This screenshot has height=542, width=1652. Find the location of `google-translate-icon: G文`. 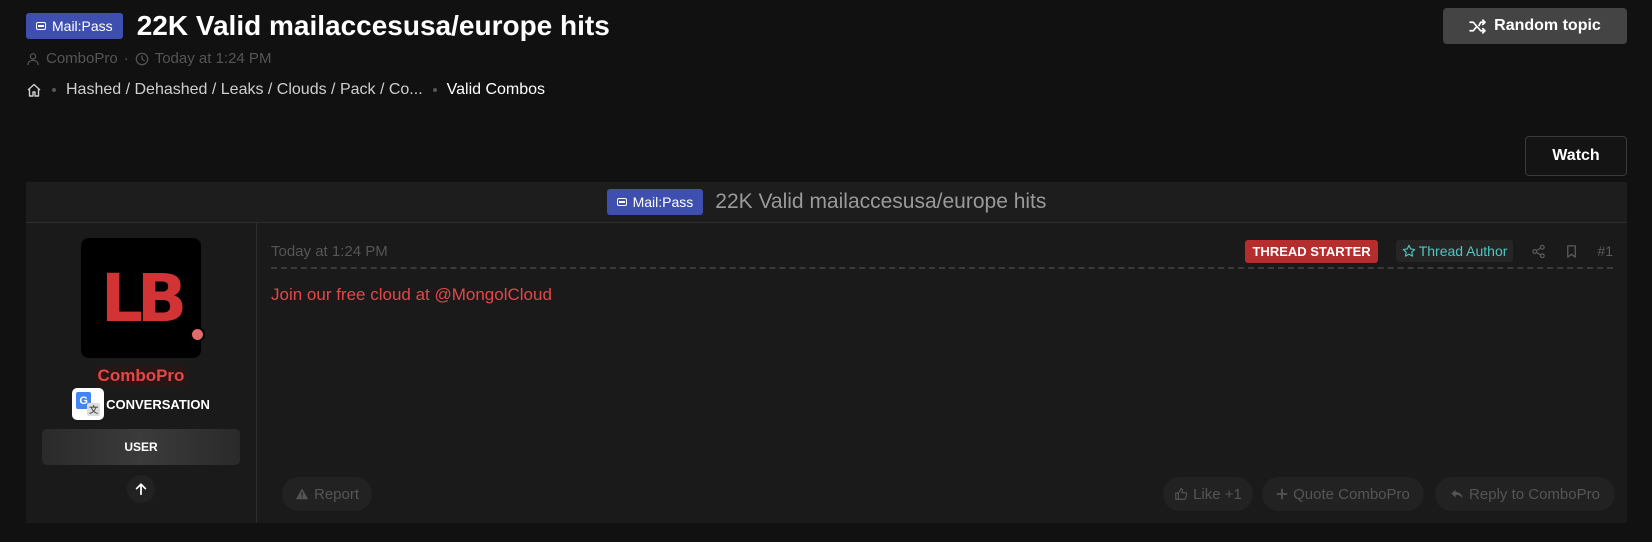

google-translate-icon: G文 is located at coordinates (88, 404).